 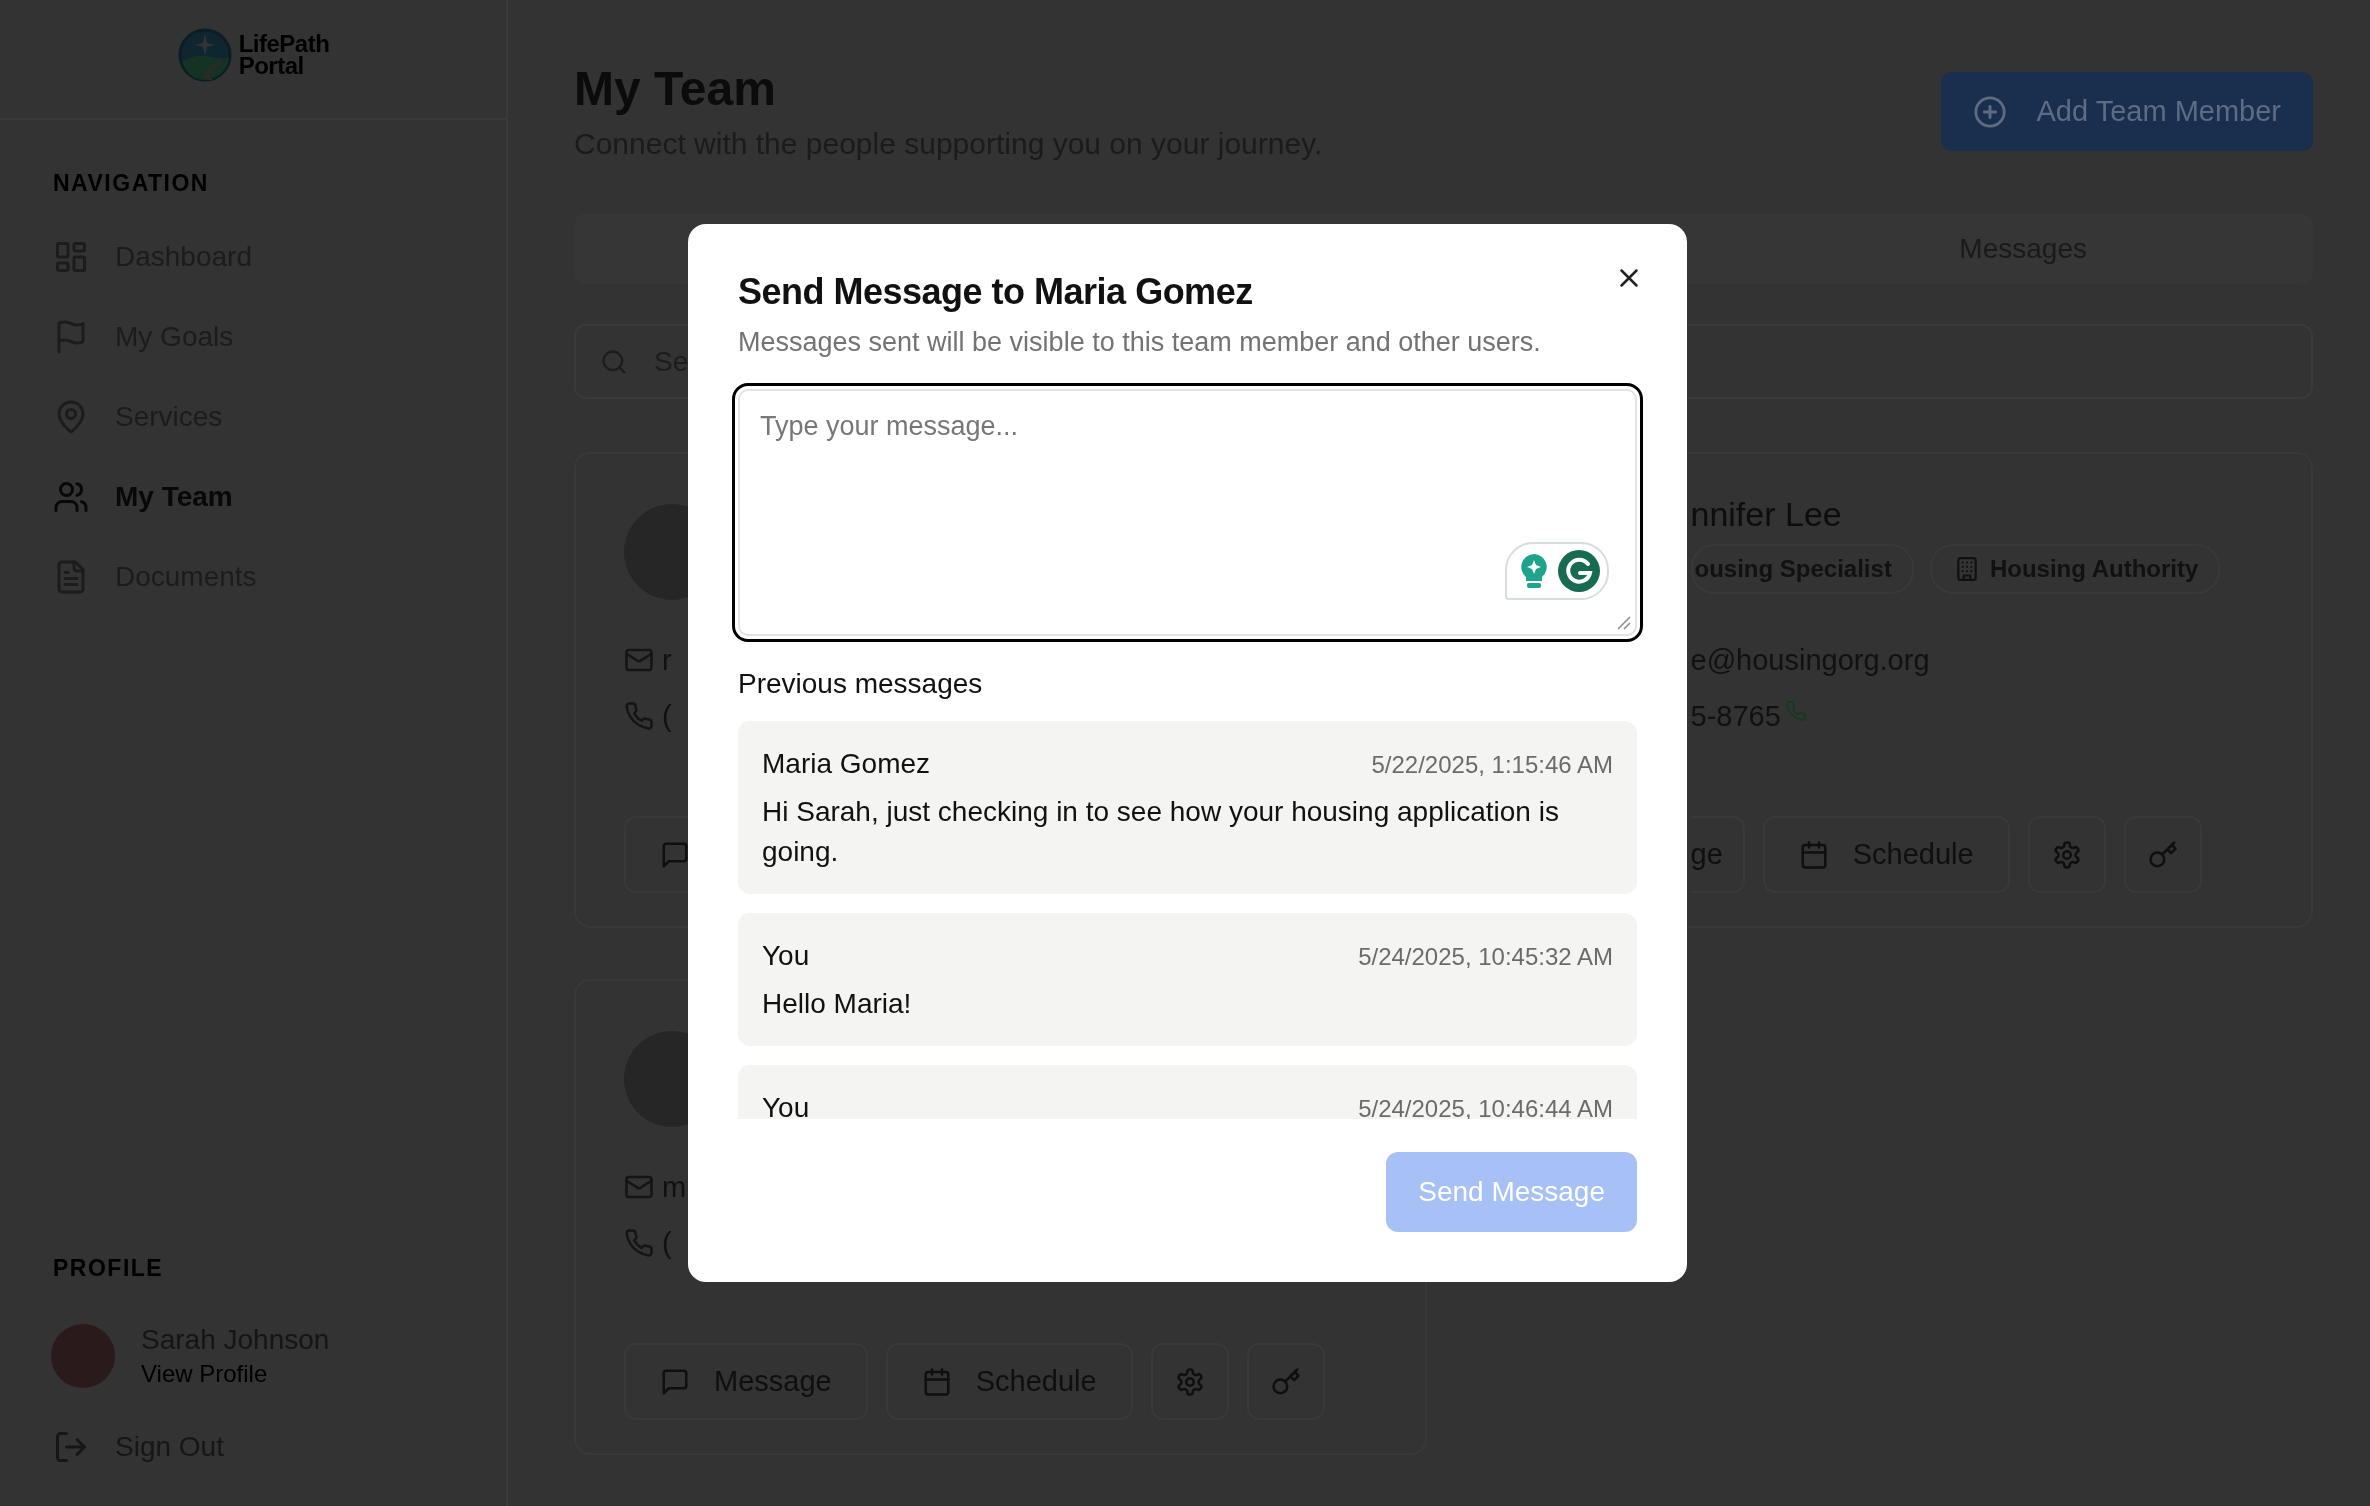 I want to click on lightbulb-icon, so click(x=1534, y=571).